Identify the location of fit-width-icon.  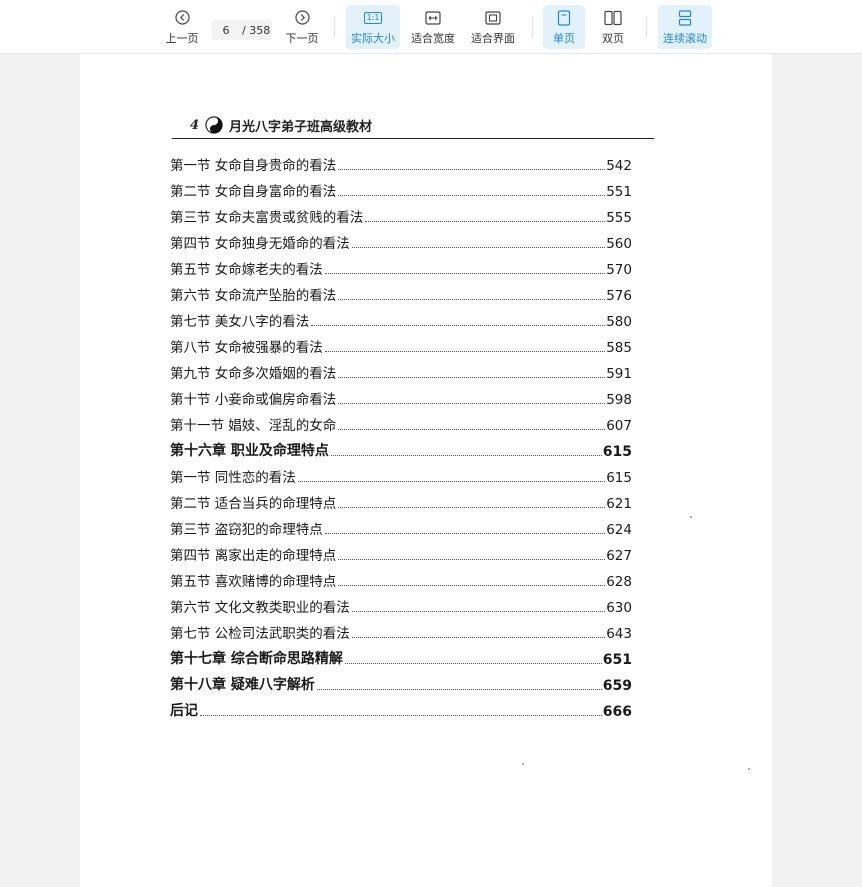
(433, 18).